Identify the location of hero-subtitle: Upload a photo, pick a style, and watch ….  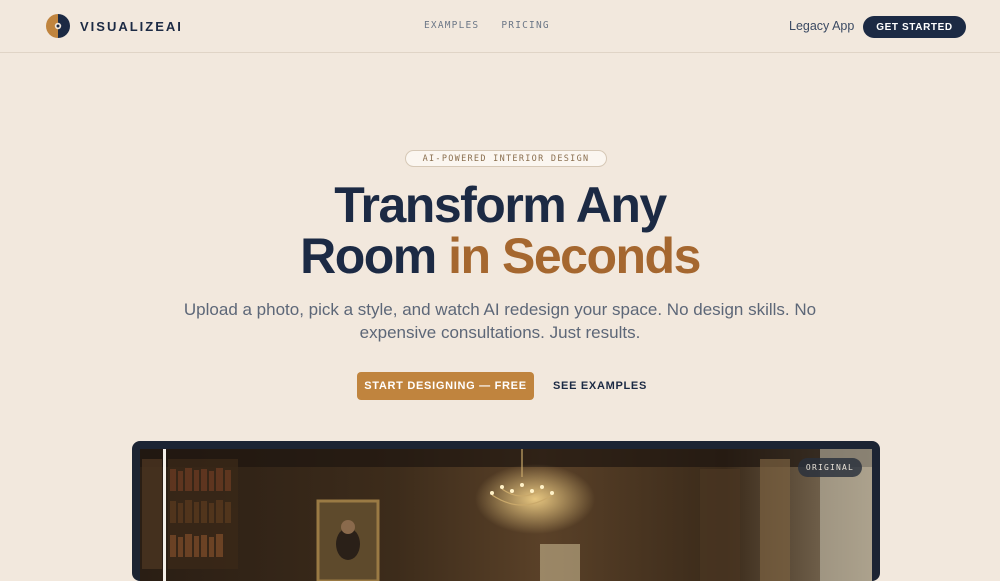
(500, 321).